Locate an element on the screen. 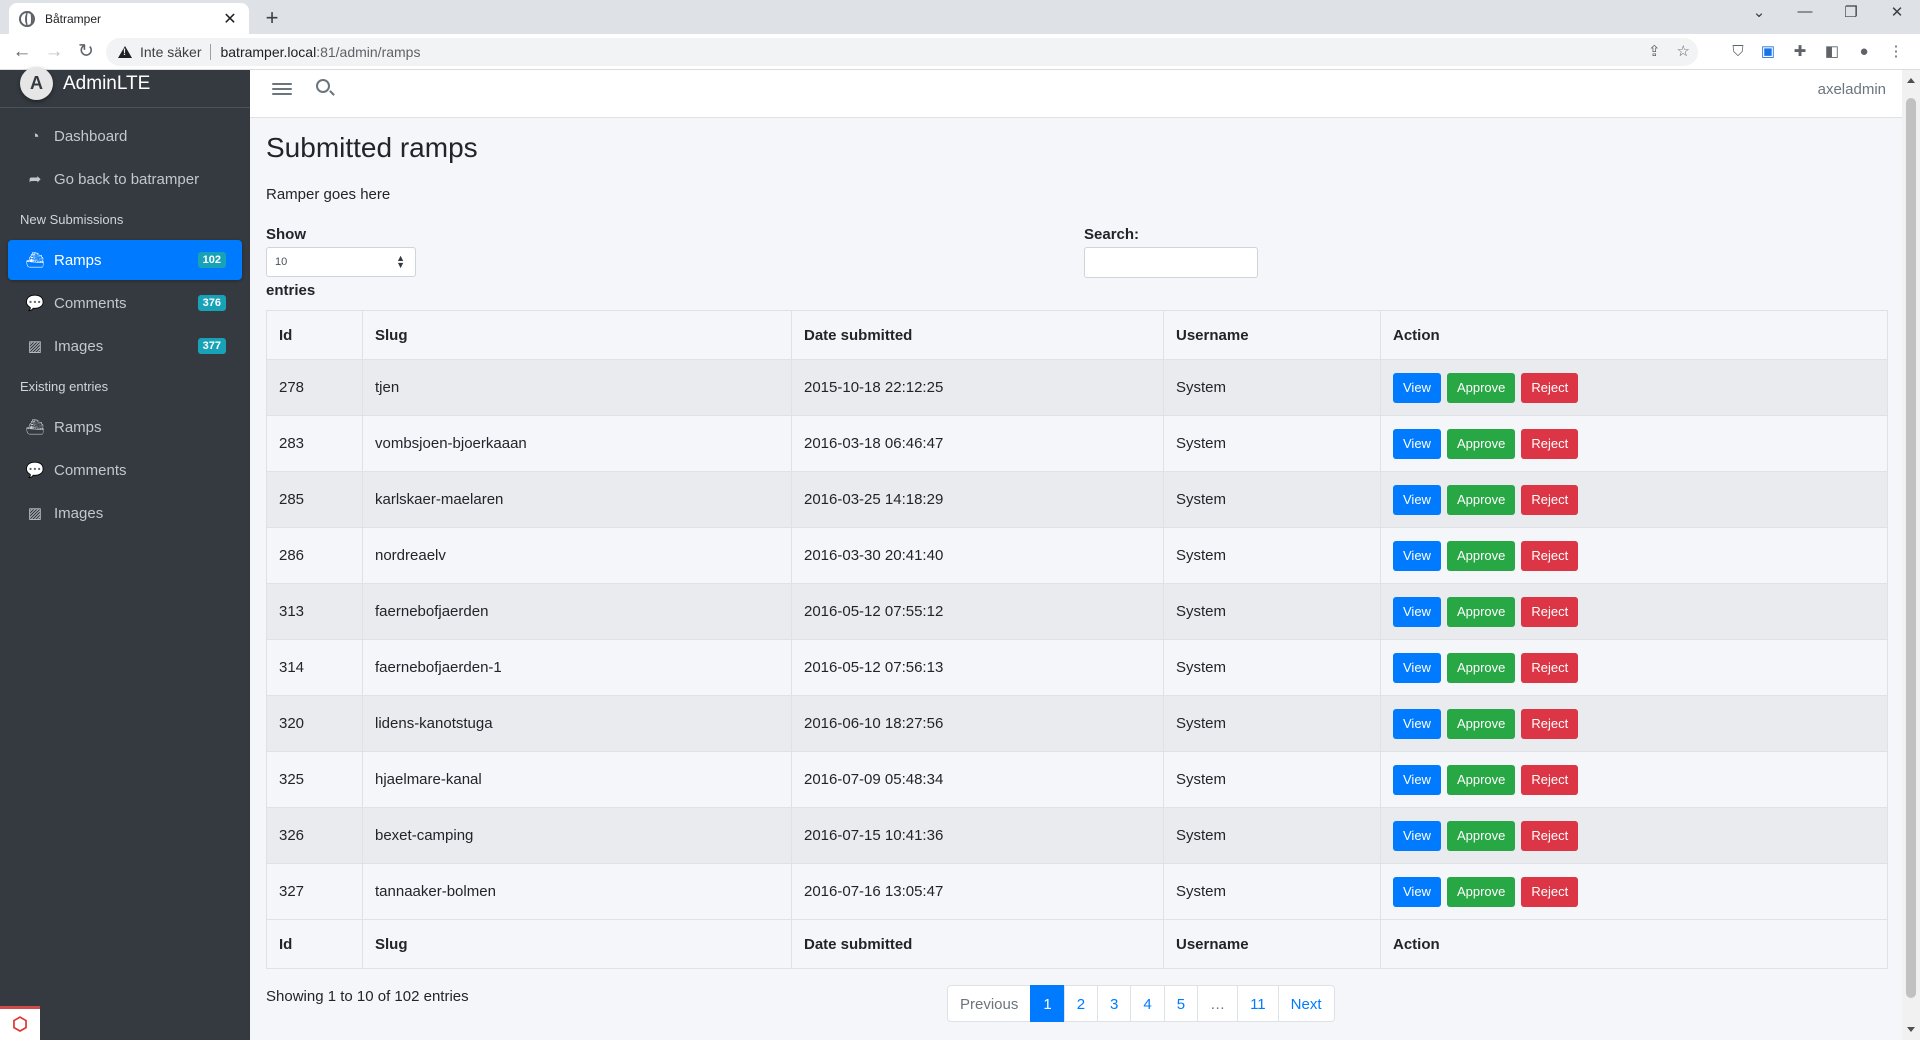 The height and width of the screenshot is (1040, 1920). extension-app-icon: ▣ is located at coordinates (1768, 52).